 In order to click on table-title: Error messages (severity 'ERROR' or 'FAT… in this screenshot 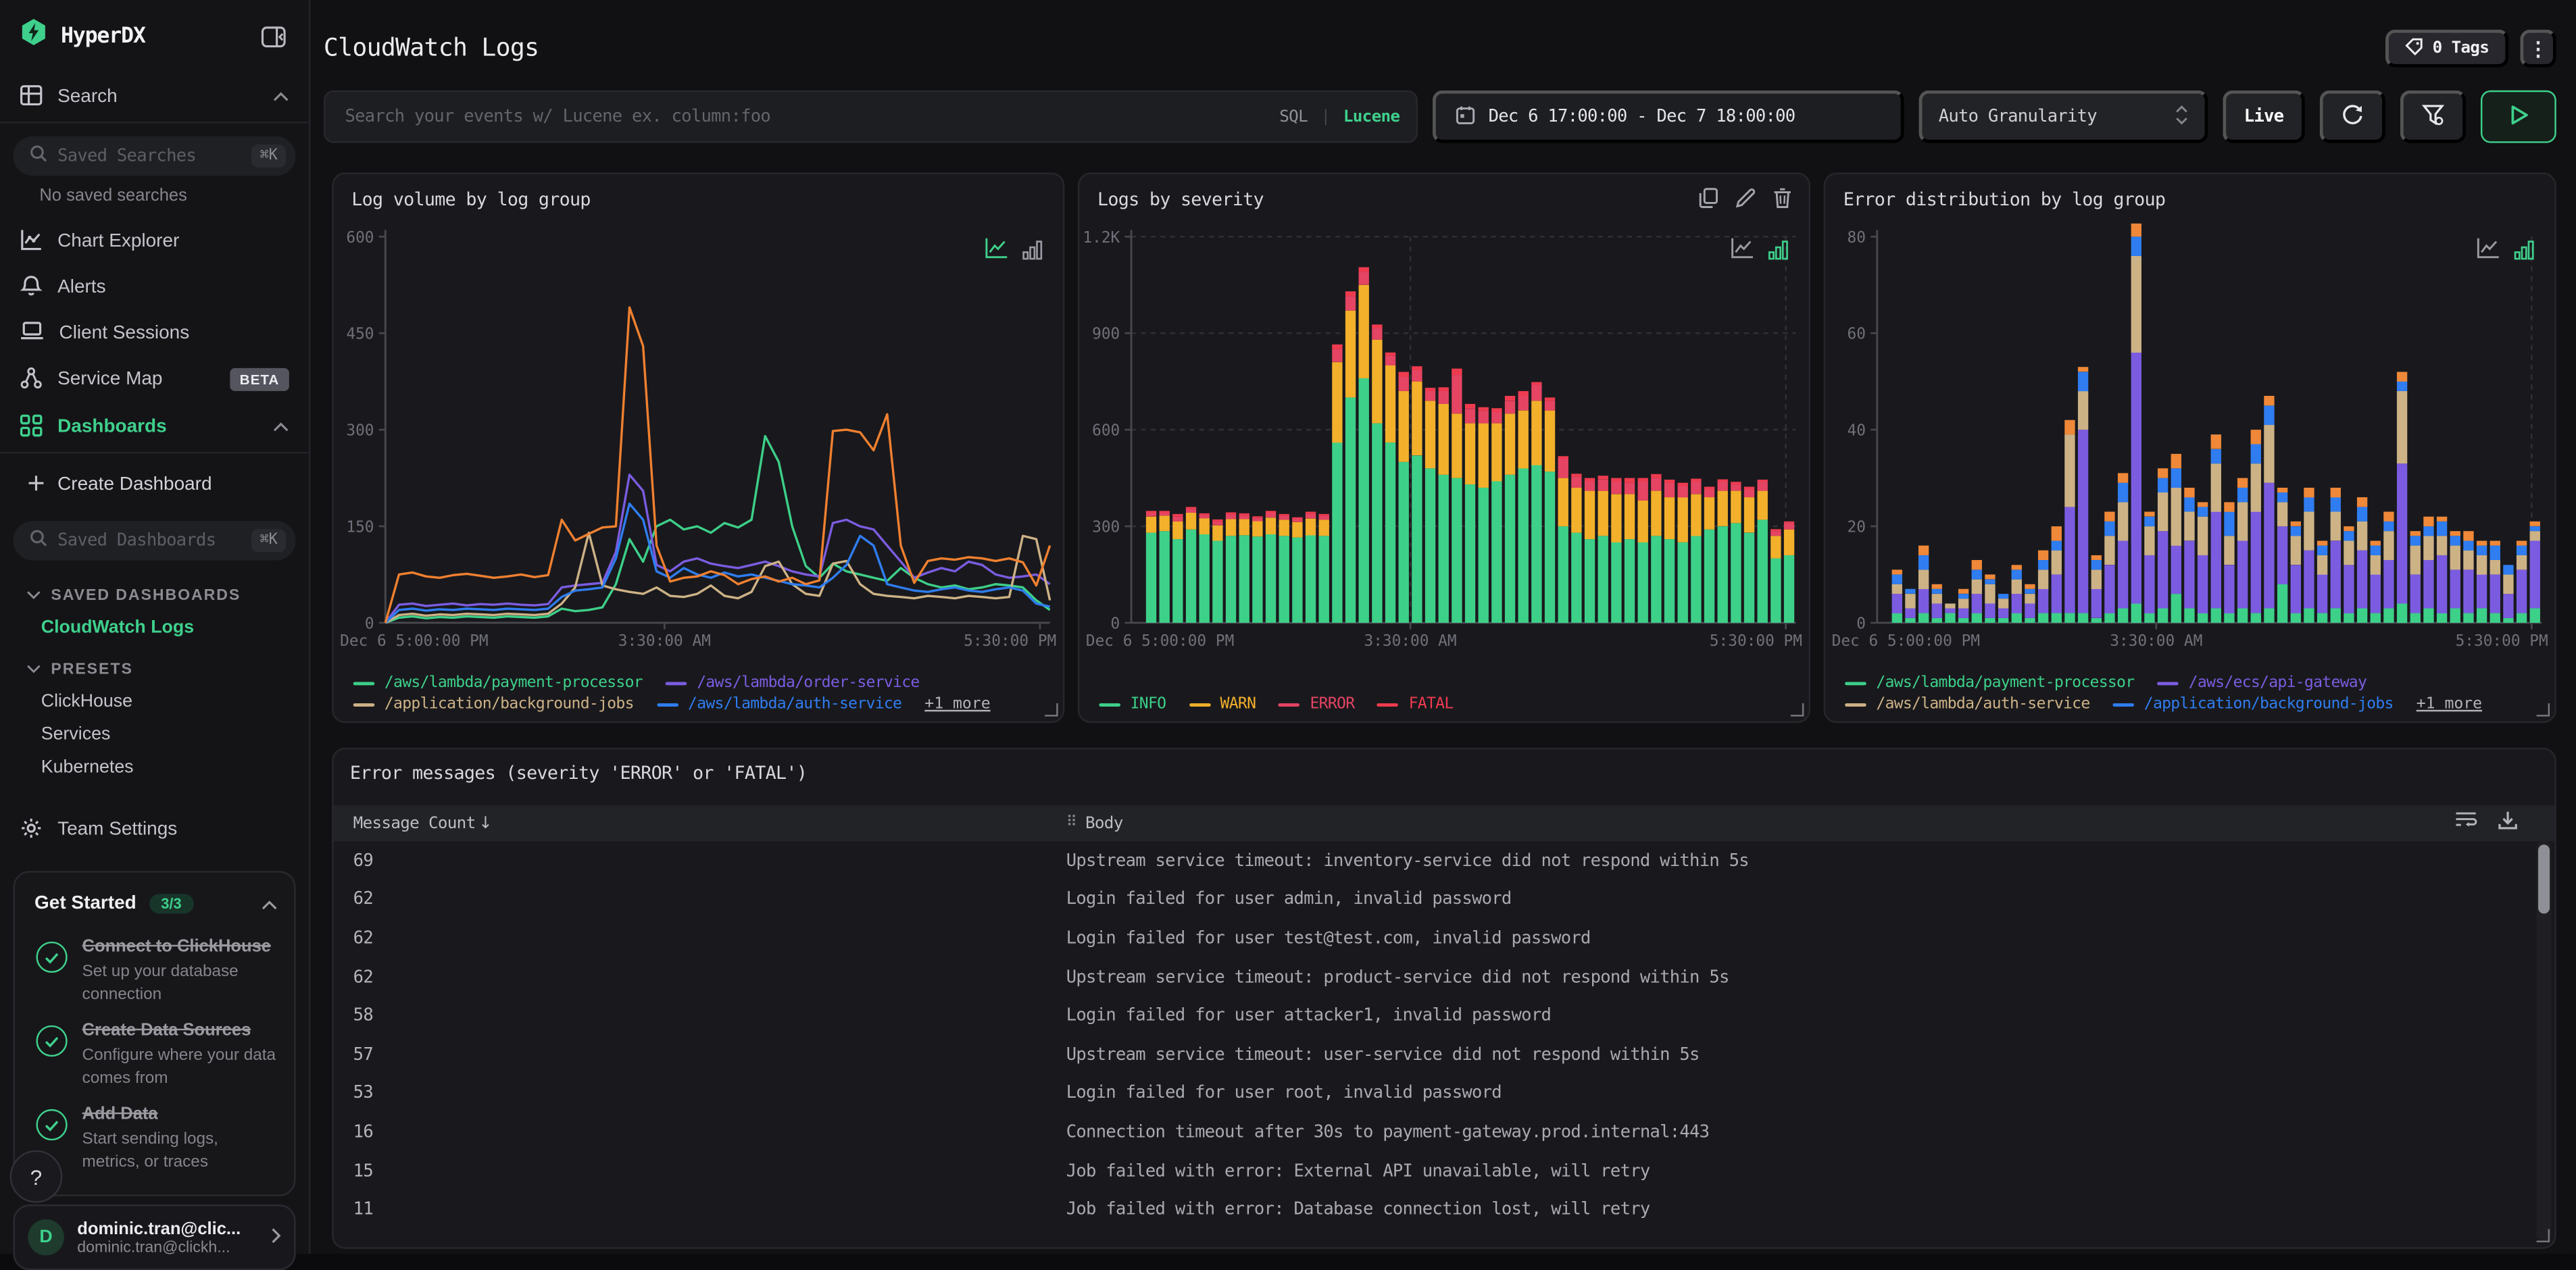, I will do `click(578, 773)`.